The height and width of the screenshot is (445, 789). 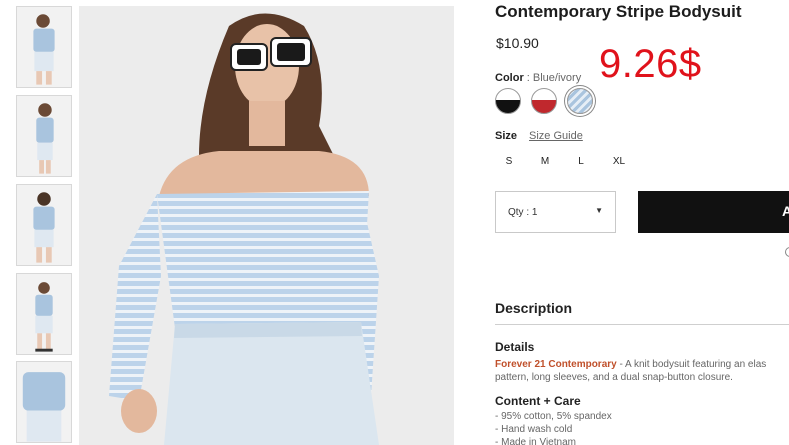 I want to click on description-heading: Description, so click(x=533, y=308).